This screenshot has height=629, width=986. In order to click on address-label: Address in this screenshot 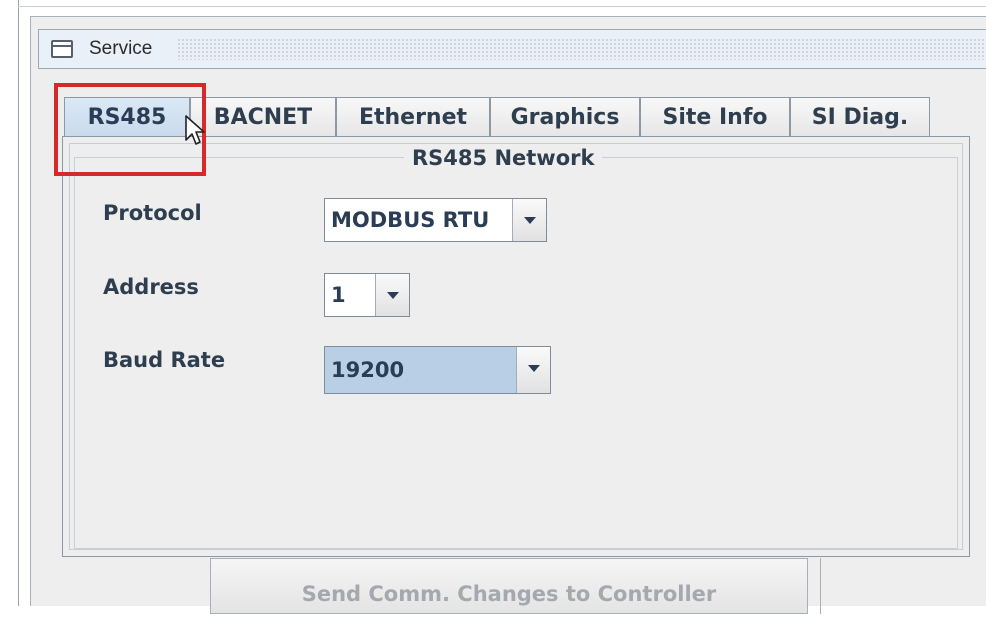, I will do `click(151, 287)`.